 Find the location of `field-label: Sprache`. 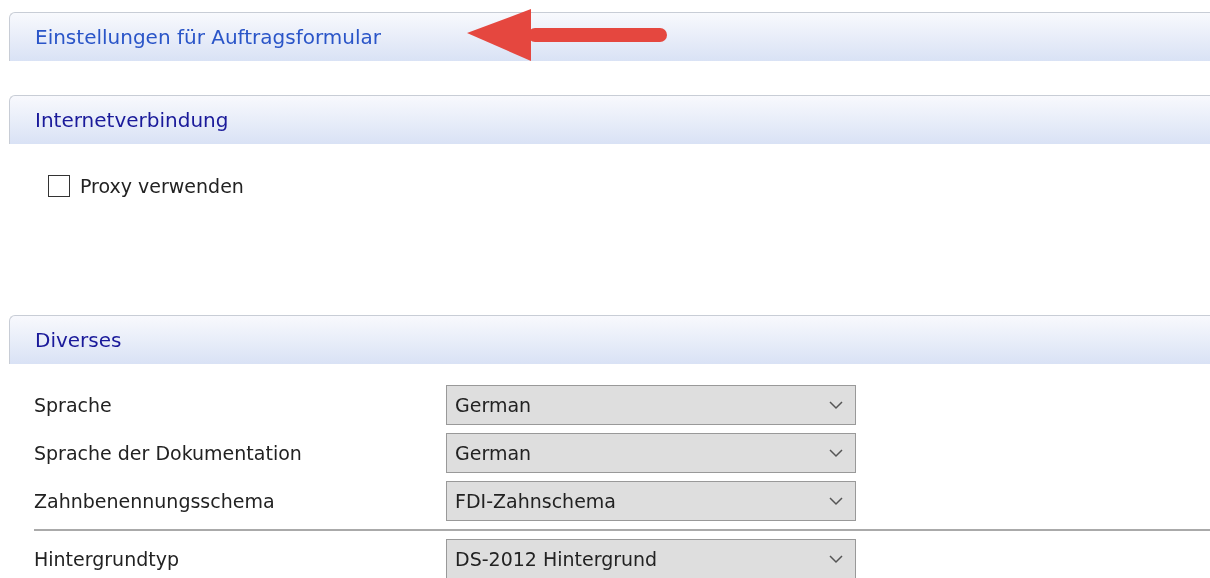

field-label: Sprache is located at coordinates (73, 405).